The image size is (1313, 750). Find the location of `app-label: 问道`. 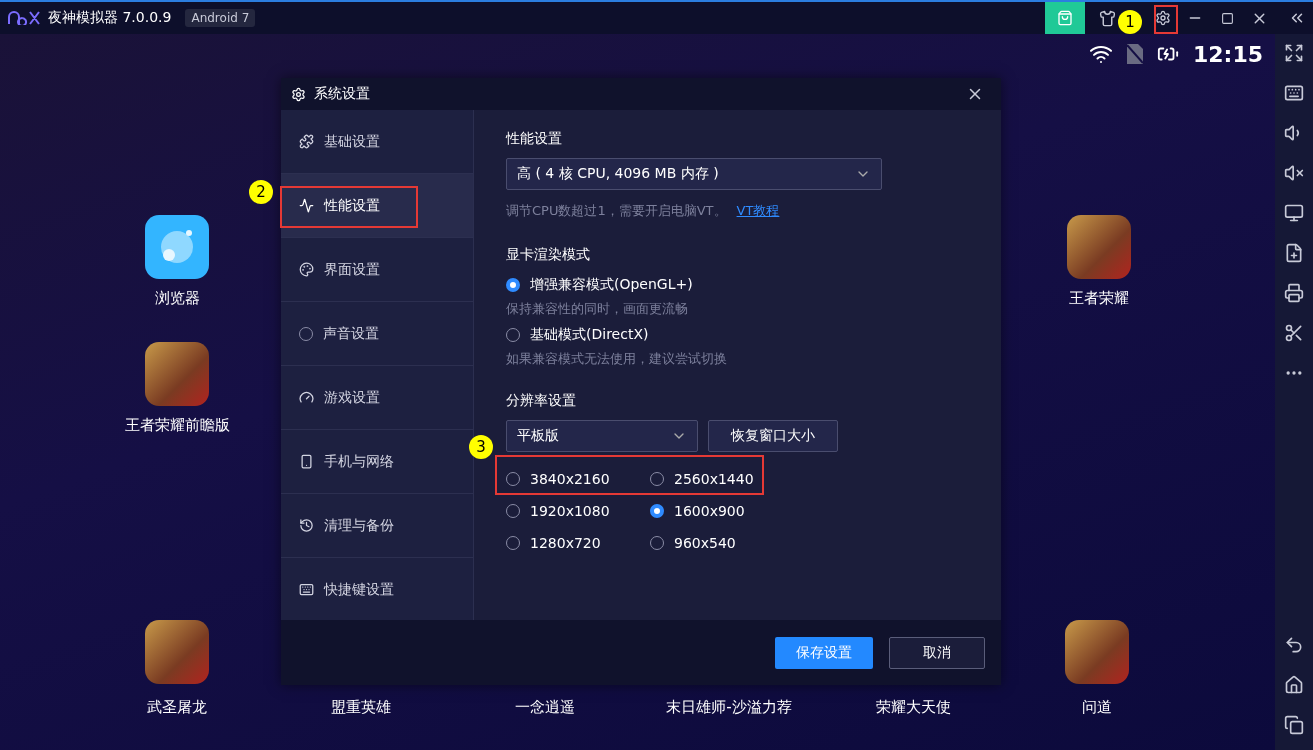

app-label: 问道 is located at coordinates (1097, 707).